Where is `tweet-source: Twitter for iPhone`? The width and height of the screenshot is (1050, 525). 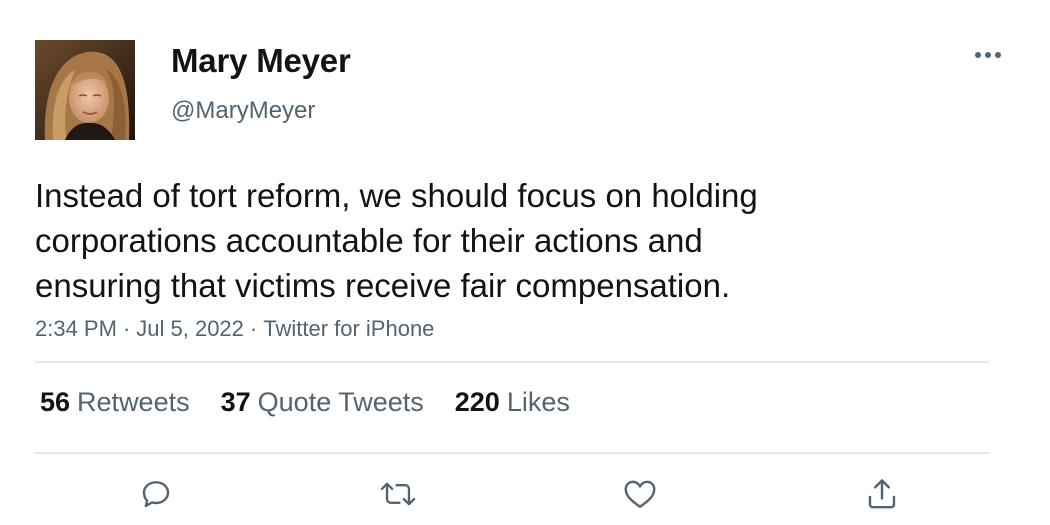
tweet-source: Twitter for iPhone is located at coordinates (348, 328).